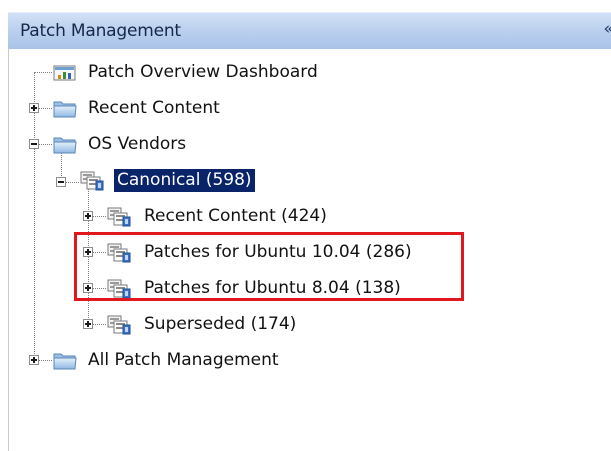 The image size is (611, 451). What do you see at coordinates (203, 72) in the screenshot?
I see `tree-item-label: Patch Overview Dashboard` at bounding box center [203, 72].